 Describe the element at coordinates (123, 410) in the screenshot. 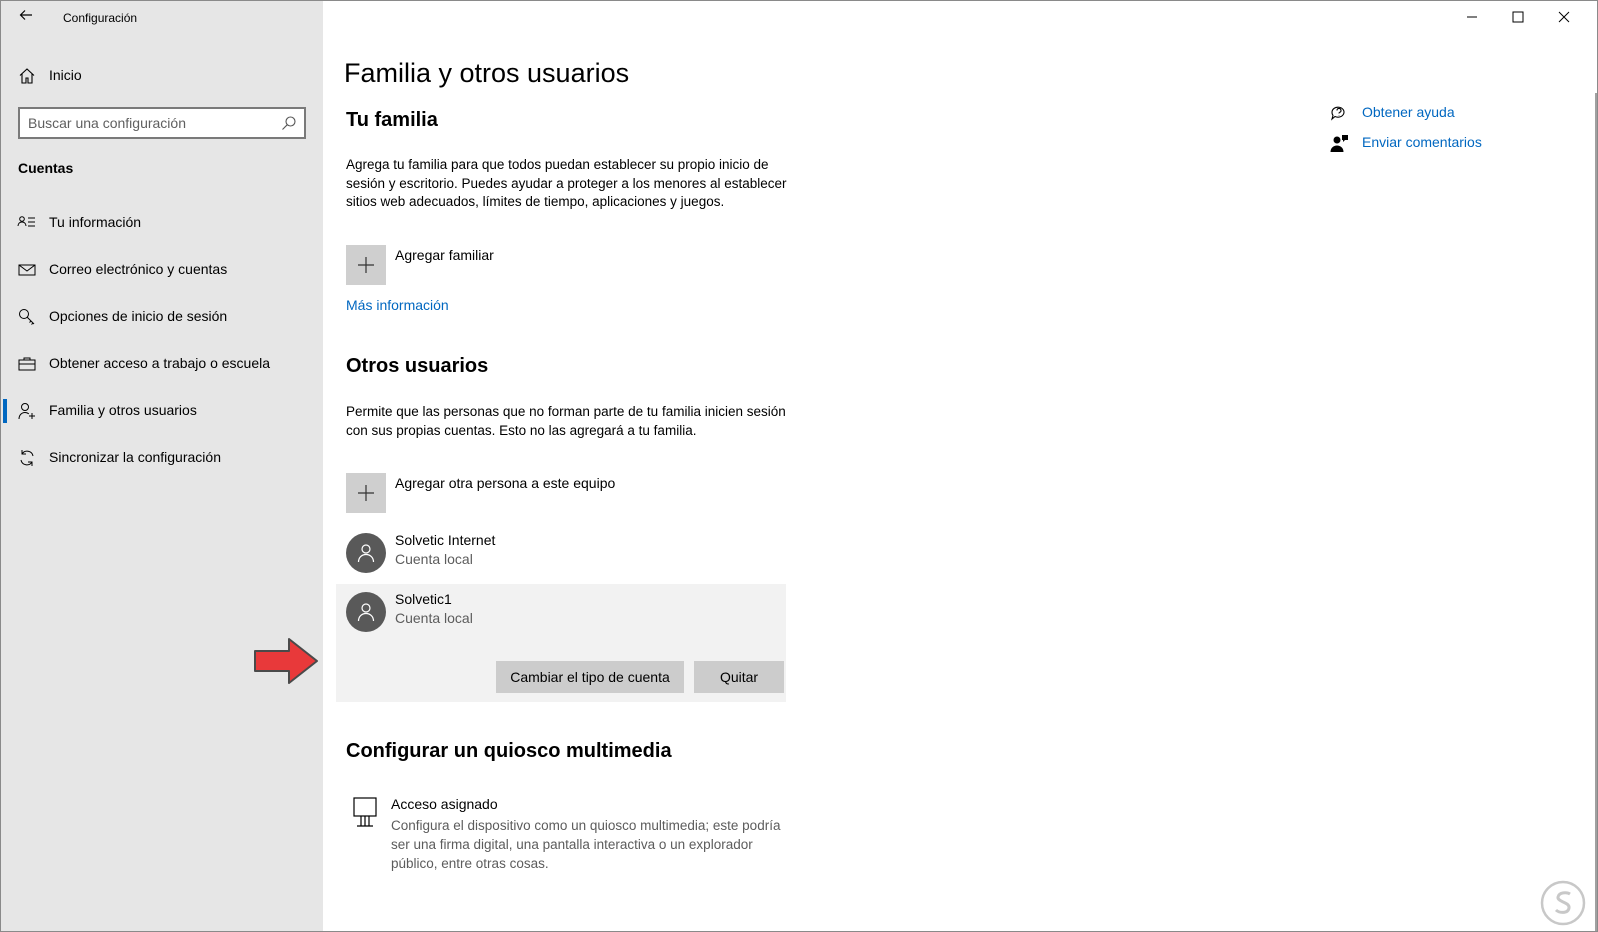

I see `sidebar-item-label: Familia y otros usuarios` at that location.